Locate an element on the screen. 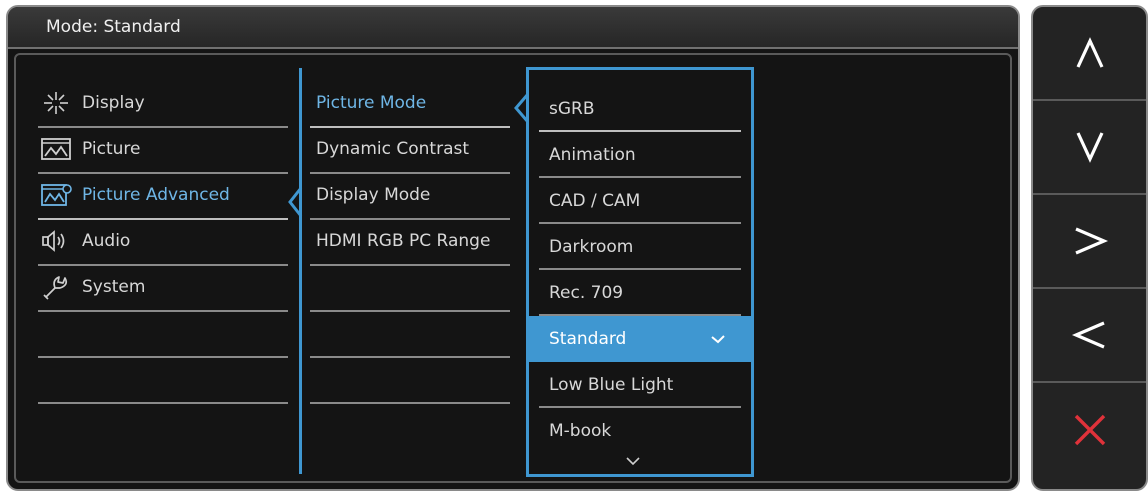 The height and width of the screenshot is (498, 1148). down-button is located at coordinates (1089, 148).